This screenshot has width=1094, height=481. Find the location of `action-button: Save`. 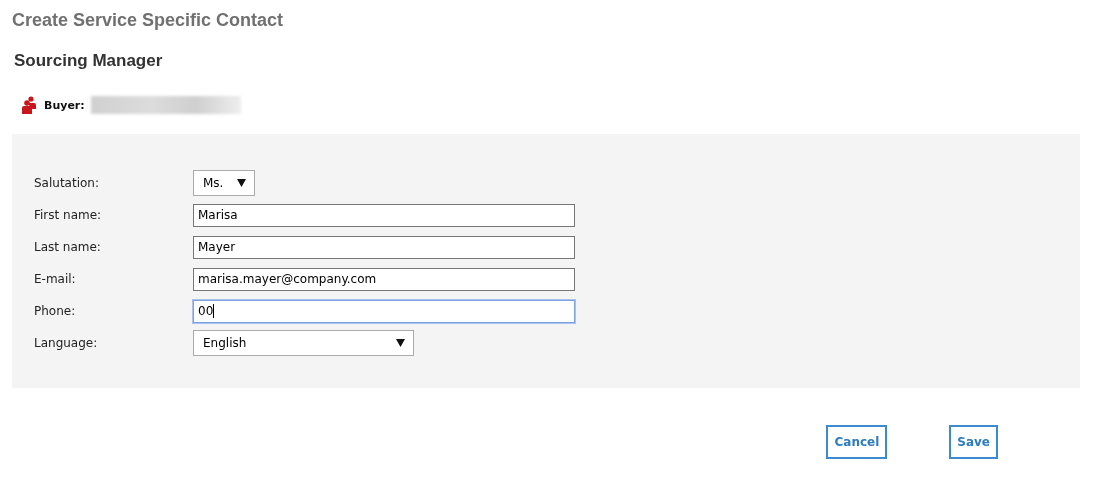

action-button: Save is located at coordinates (973, 442).